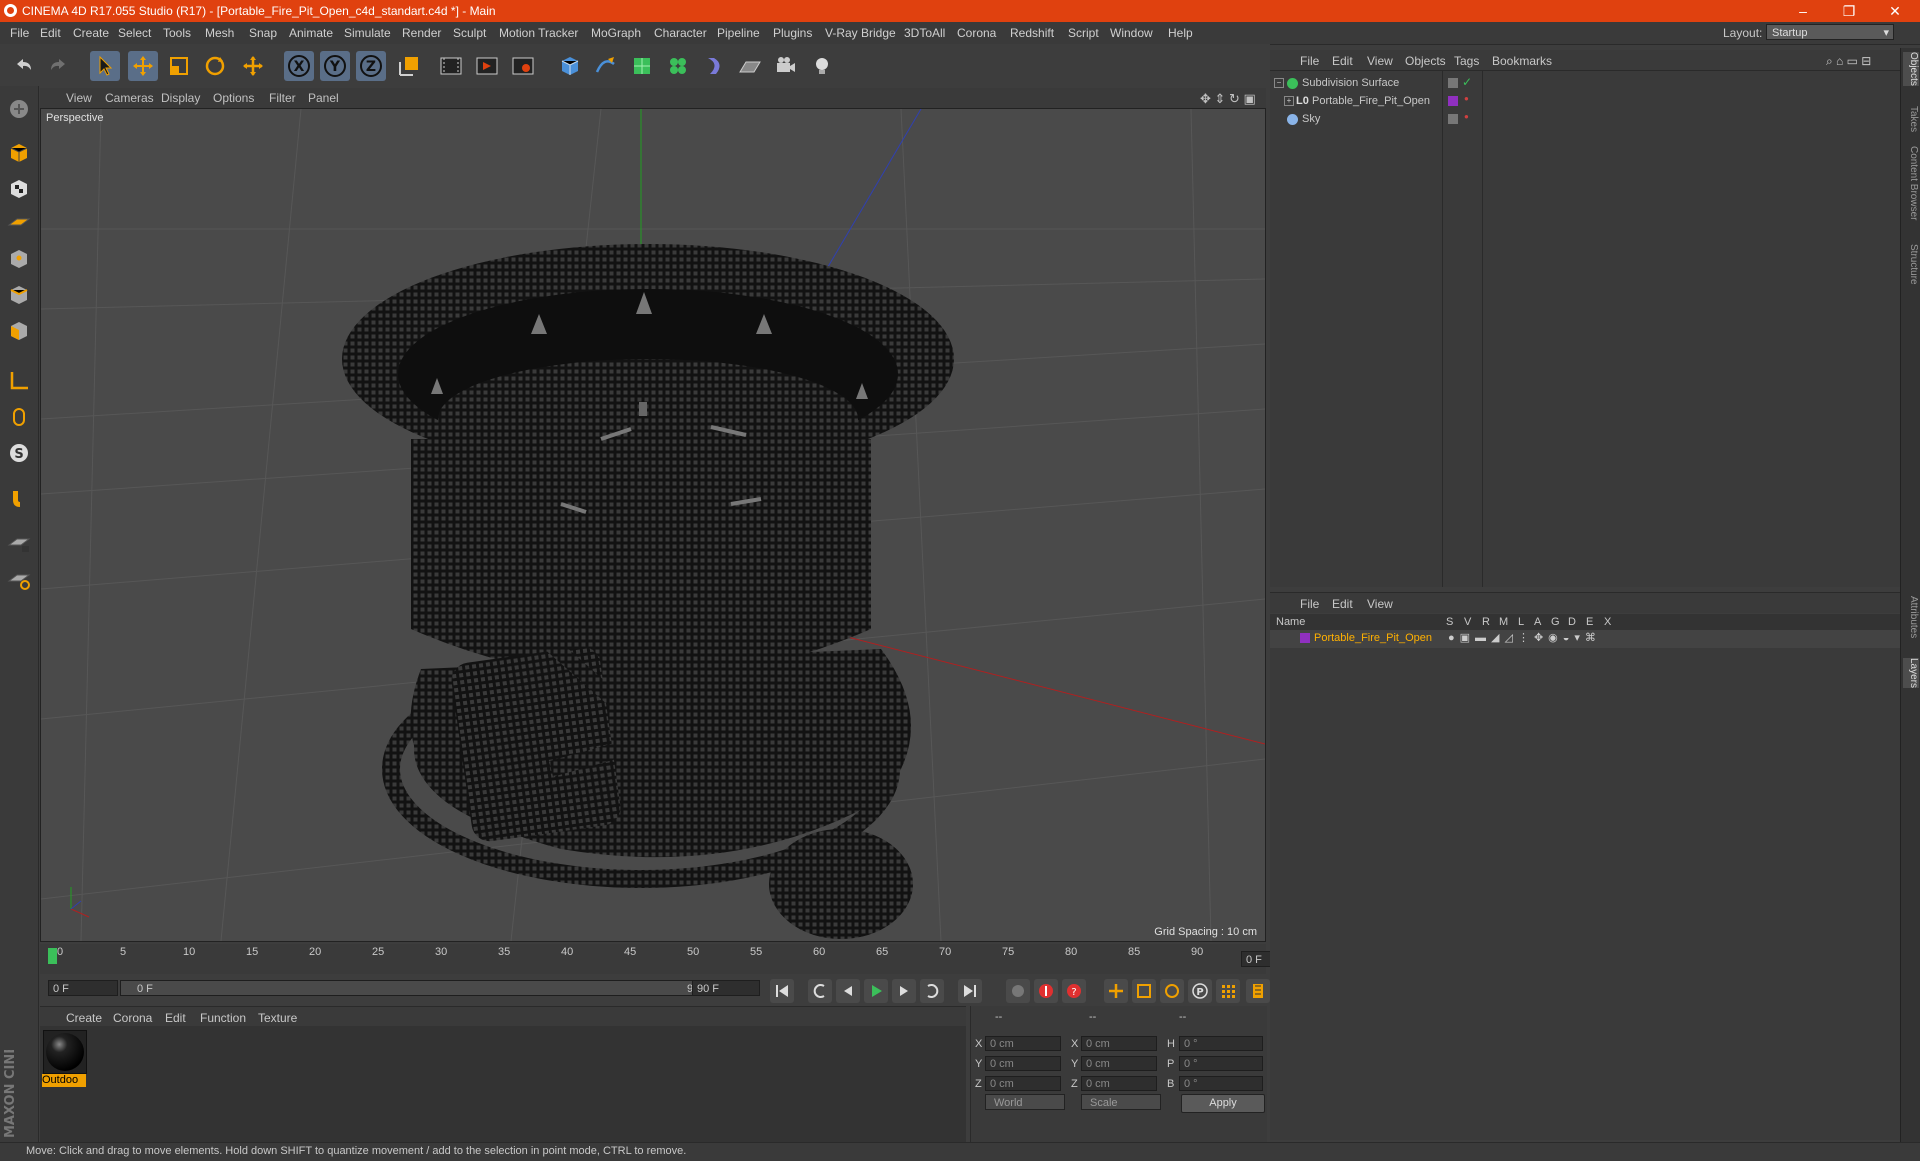 This screenshot has height=1161, width=1920. I want to click on move-icon, so click(143, 66).